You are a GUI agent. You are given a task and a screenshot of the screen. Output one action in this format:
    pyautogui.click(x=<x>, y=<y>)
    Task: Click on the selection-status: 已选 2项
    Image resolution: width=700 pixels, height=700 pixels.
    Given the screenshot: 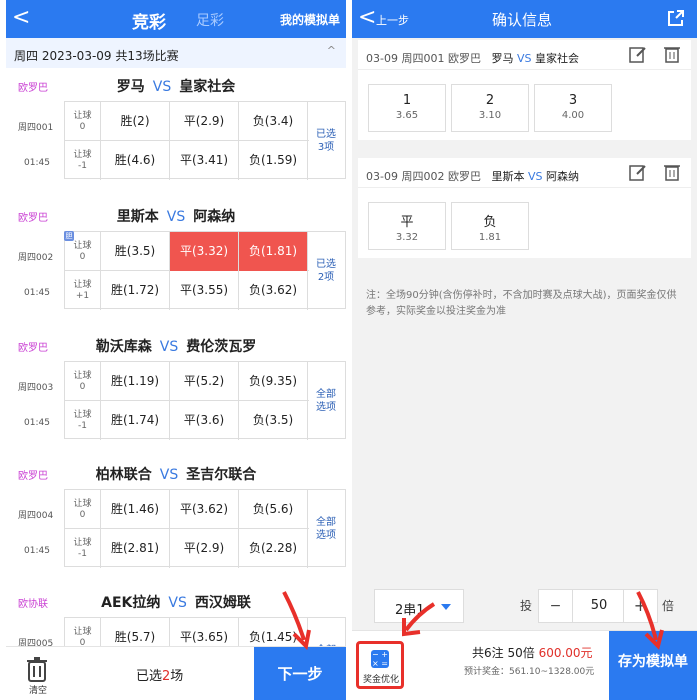 What is the action you would take?
    pyautogui.click(x=326, y=271)
    